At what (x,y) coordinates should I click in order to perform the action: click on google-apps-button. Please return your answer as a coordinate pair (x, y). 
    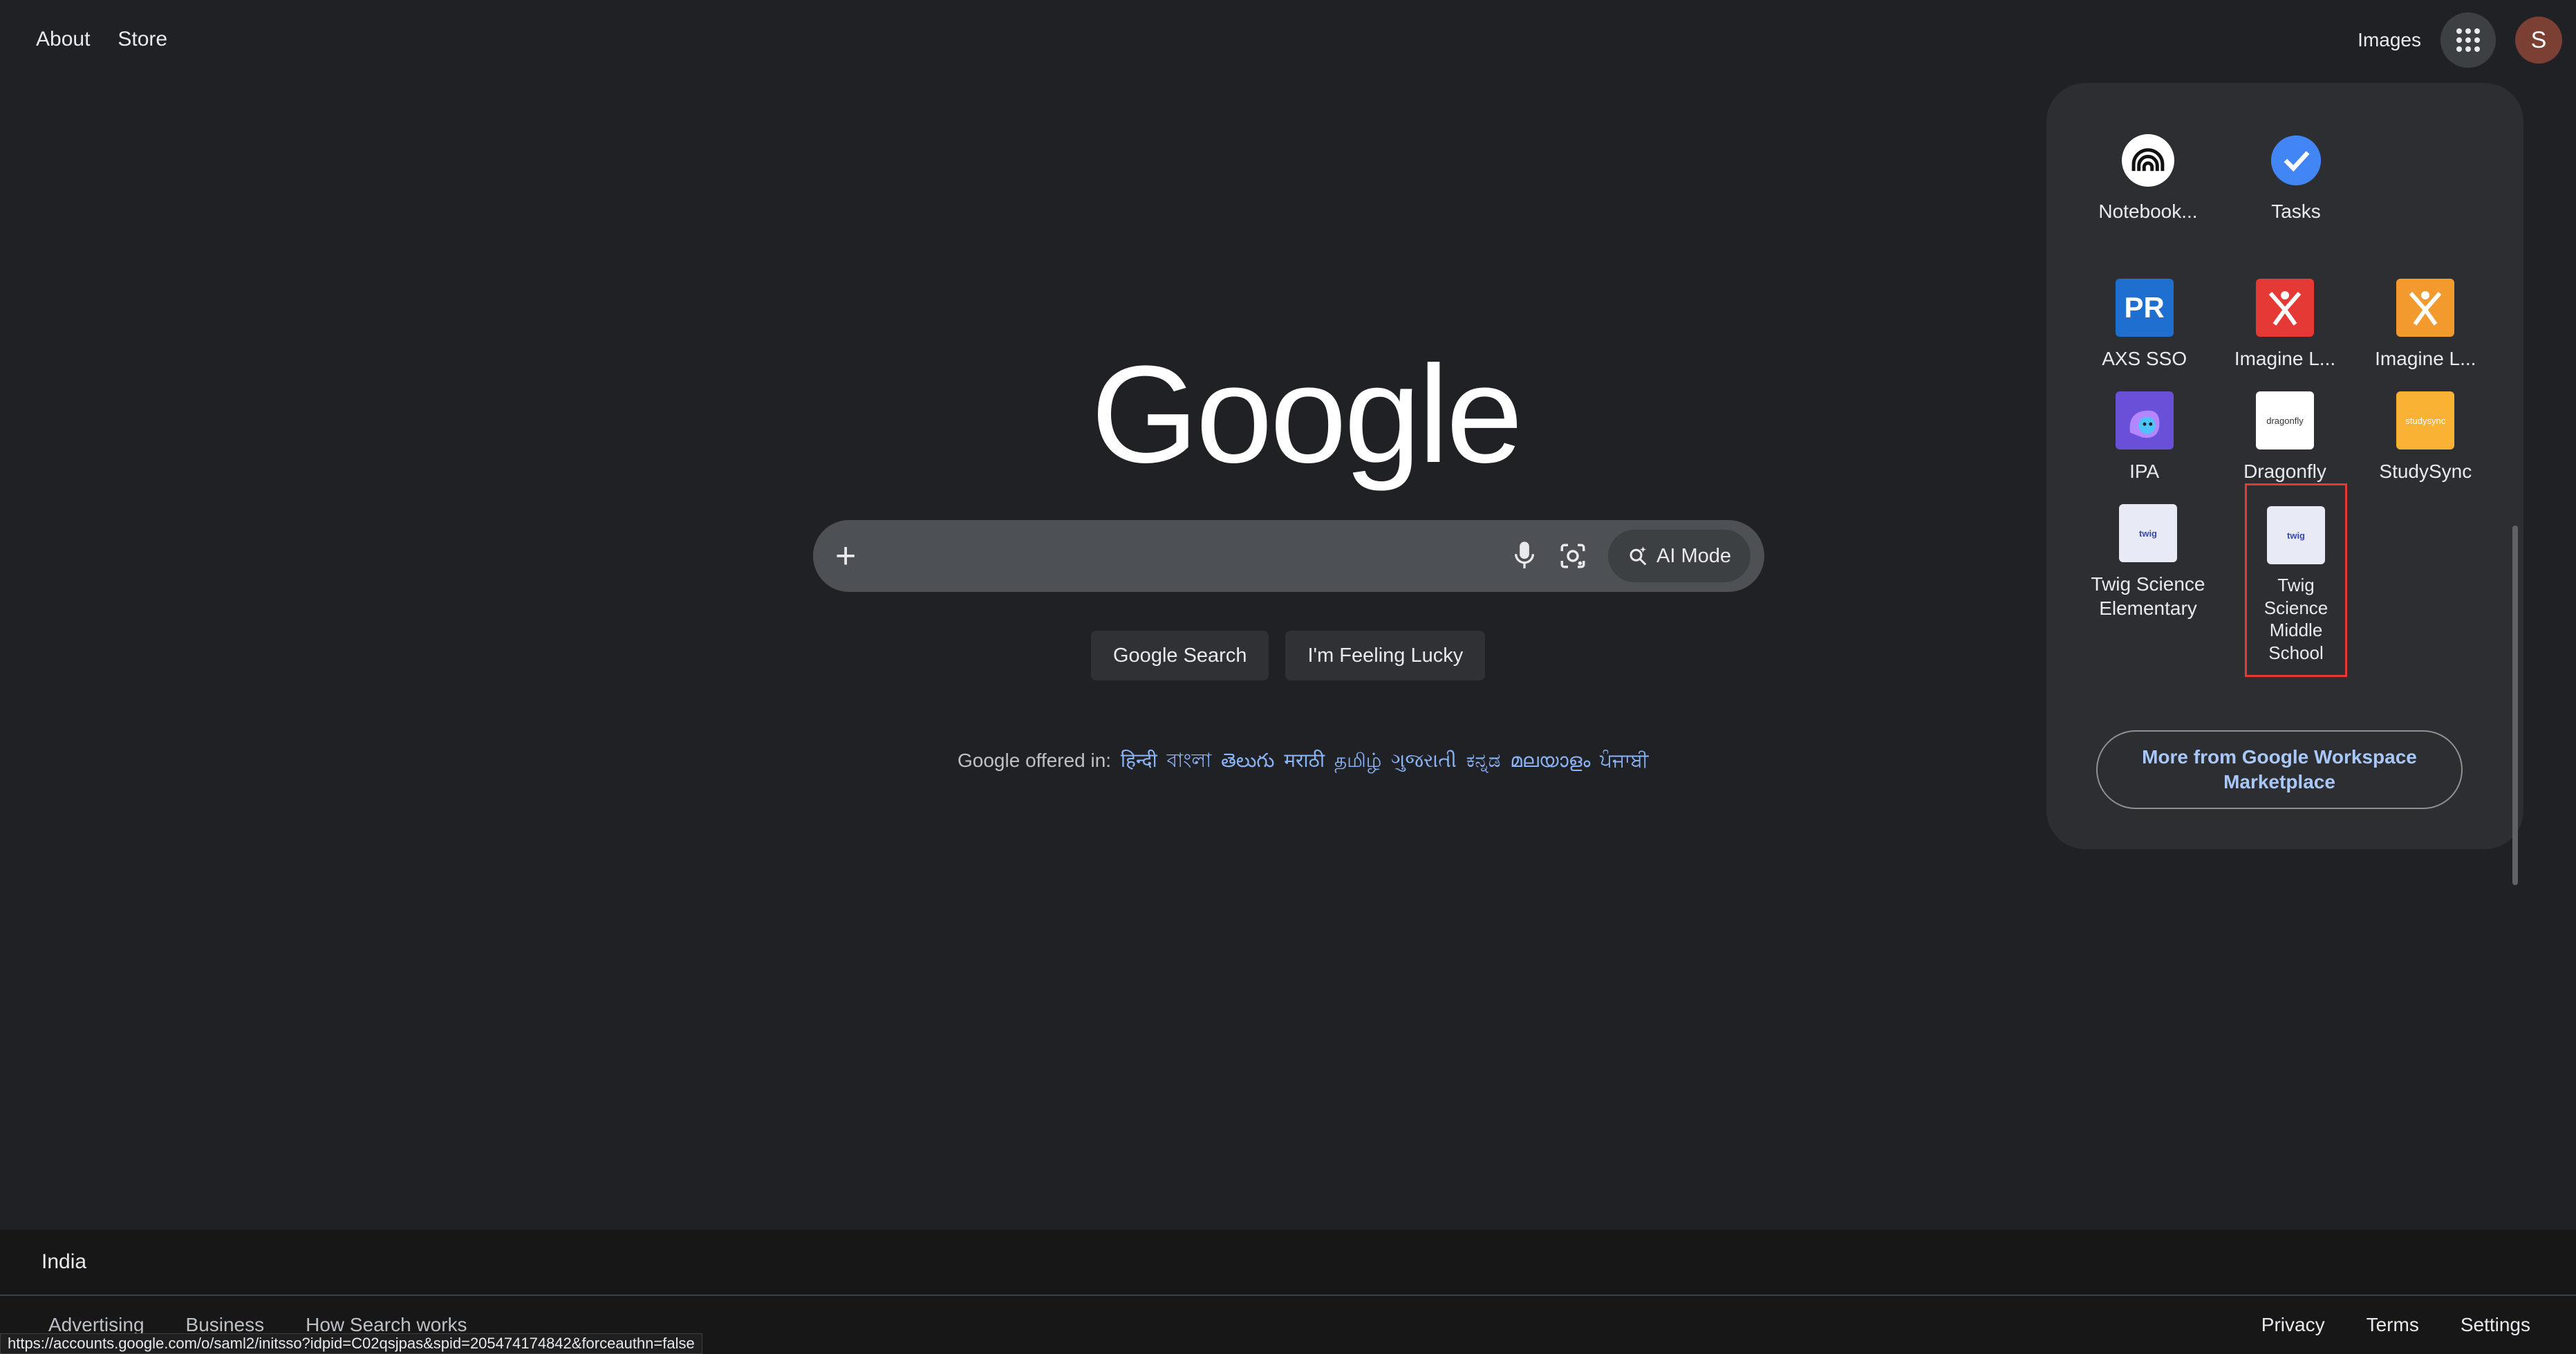
    Looking at the image, I should click on (2468, 40).